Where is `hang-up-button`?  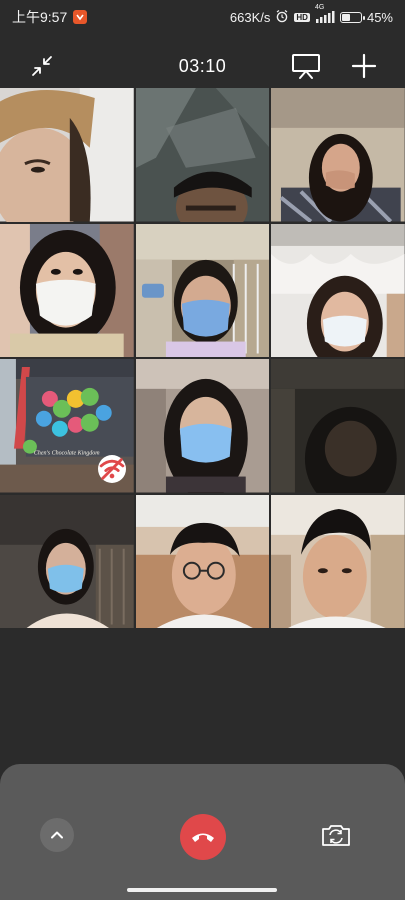
hang-up-button is located at coordinates (203, 837).